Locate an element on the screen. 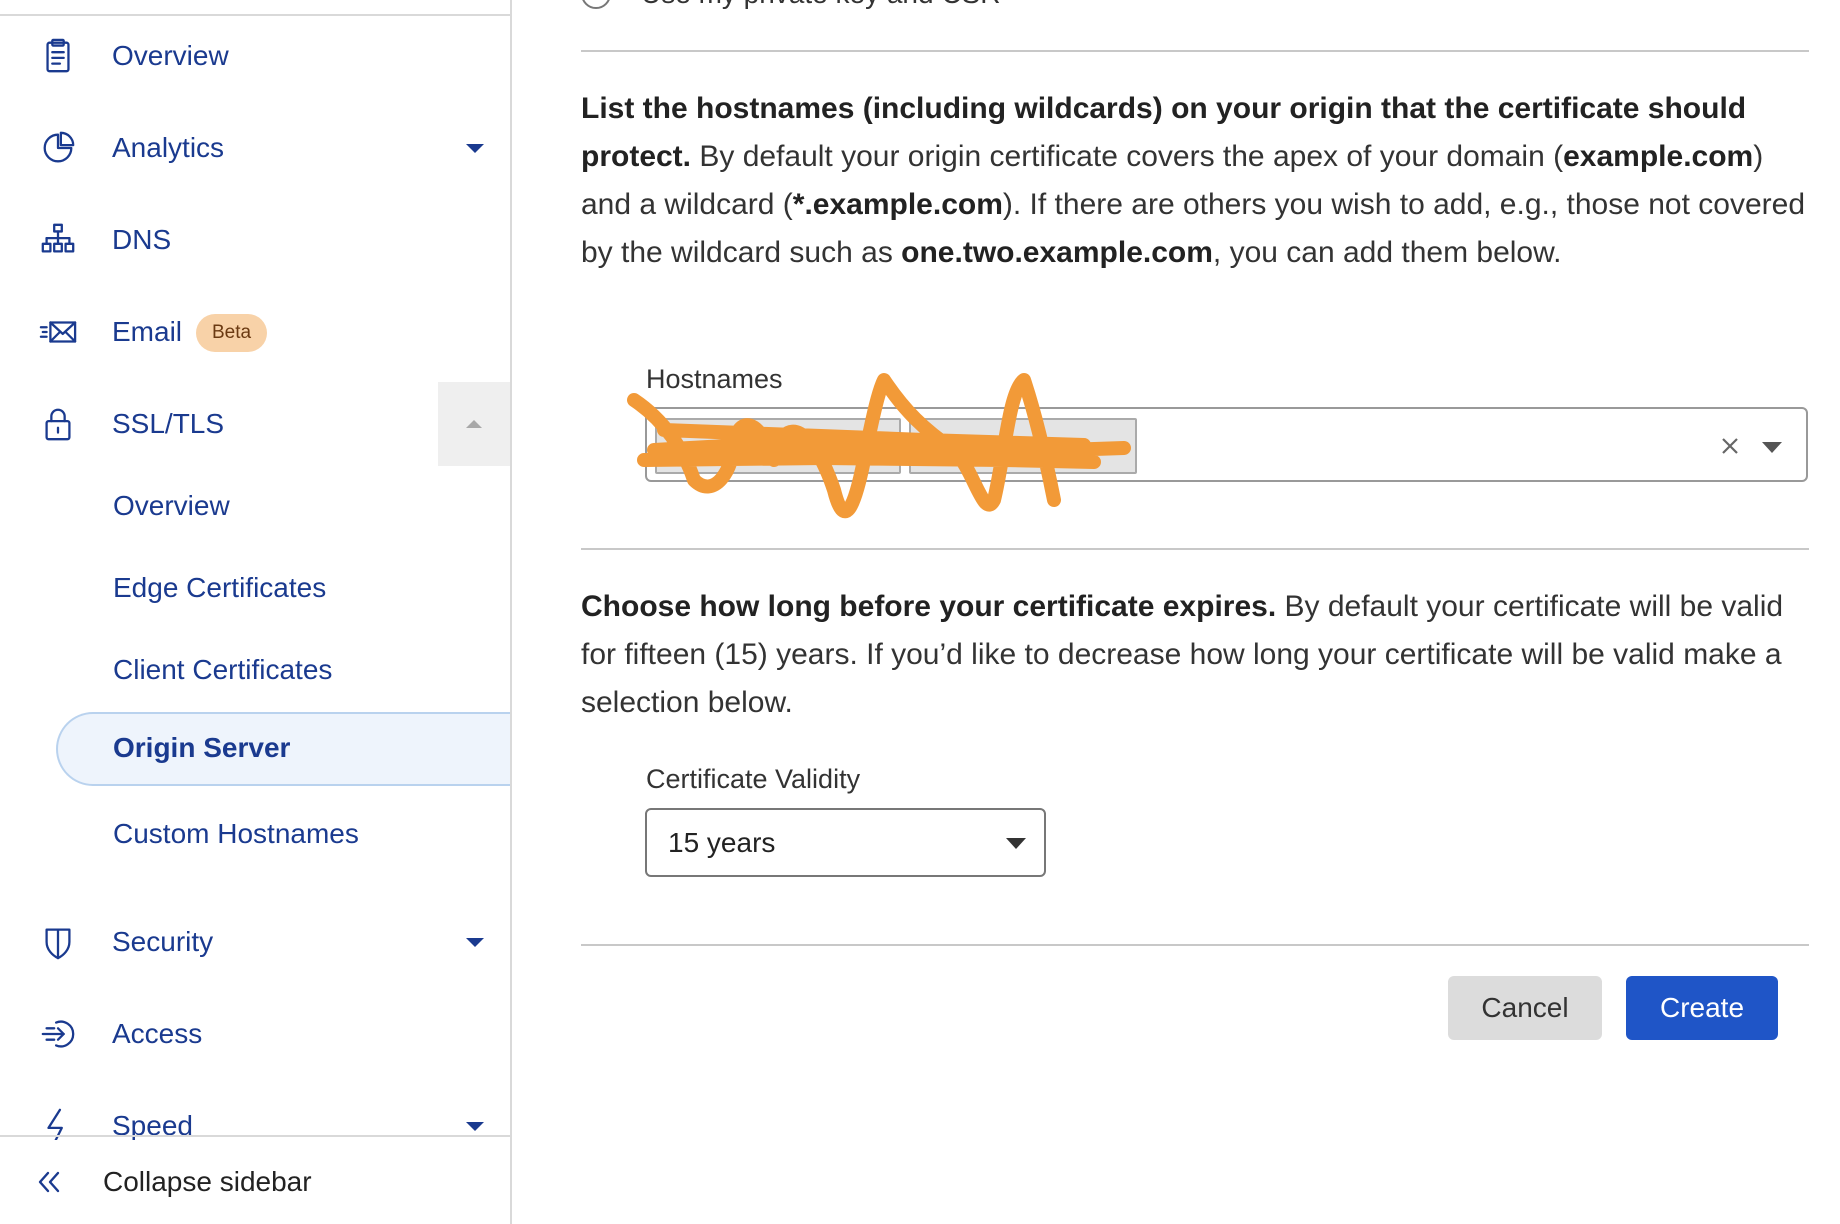  clear-icon is located at coordinates (1730, 446).